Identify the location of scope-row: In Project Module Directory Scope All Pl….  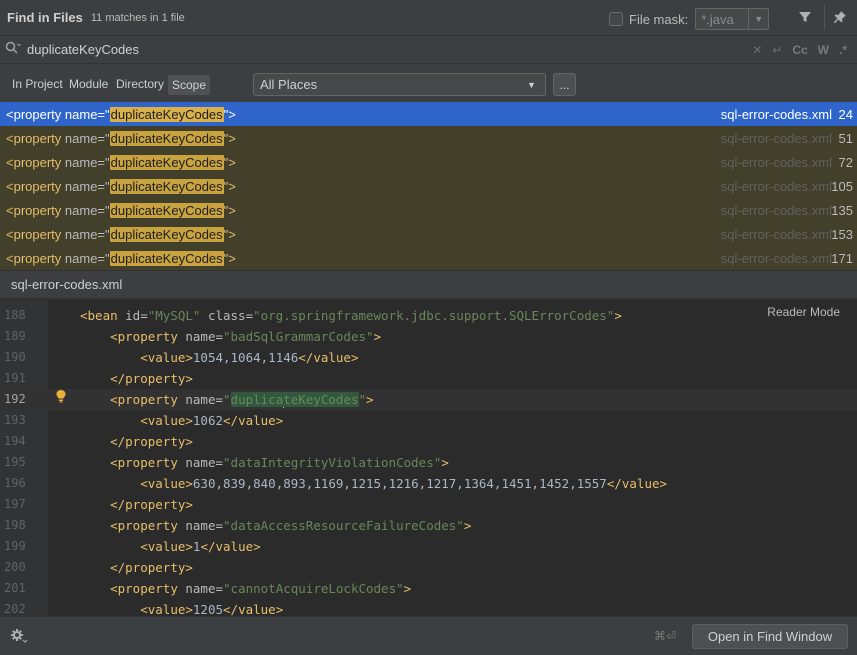
(428, 83).